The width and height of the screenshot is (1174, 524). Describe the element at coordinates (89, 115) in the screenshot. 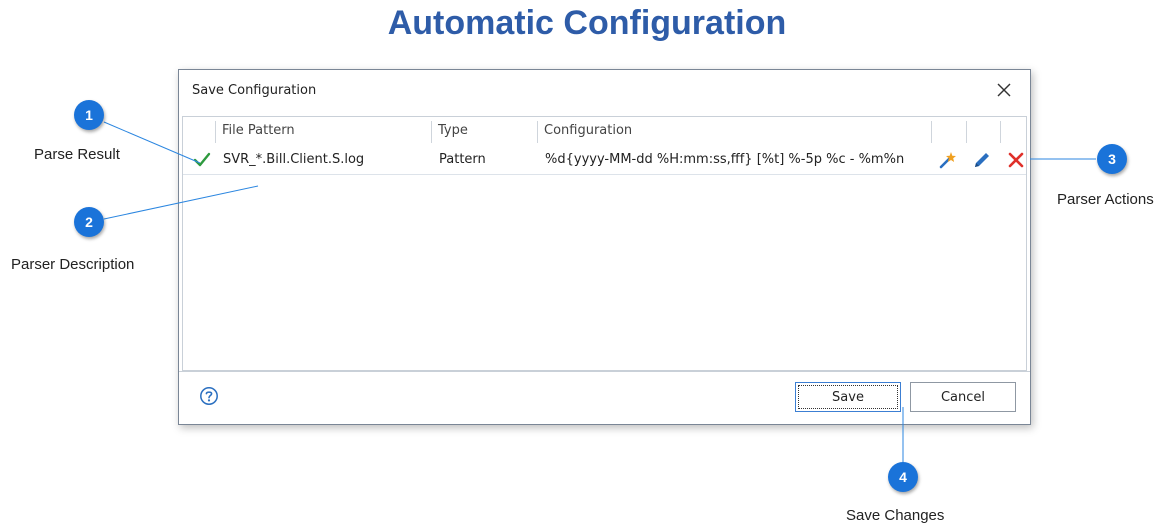

I see `callout-badge-1: 1` at that location.